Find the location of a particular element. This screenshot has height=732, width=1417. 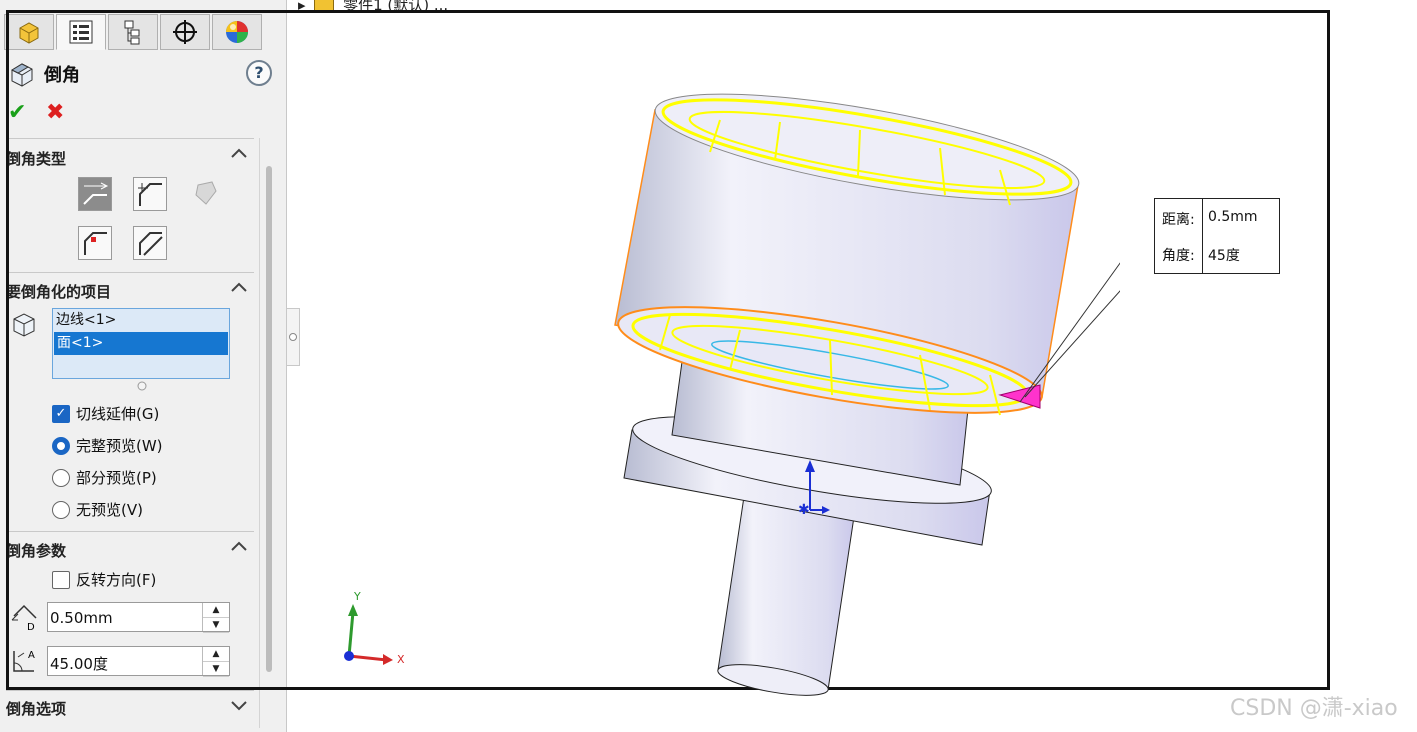

view-orientation-triad: Y X is located at coordinates (374, 628).